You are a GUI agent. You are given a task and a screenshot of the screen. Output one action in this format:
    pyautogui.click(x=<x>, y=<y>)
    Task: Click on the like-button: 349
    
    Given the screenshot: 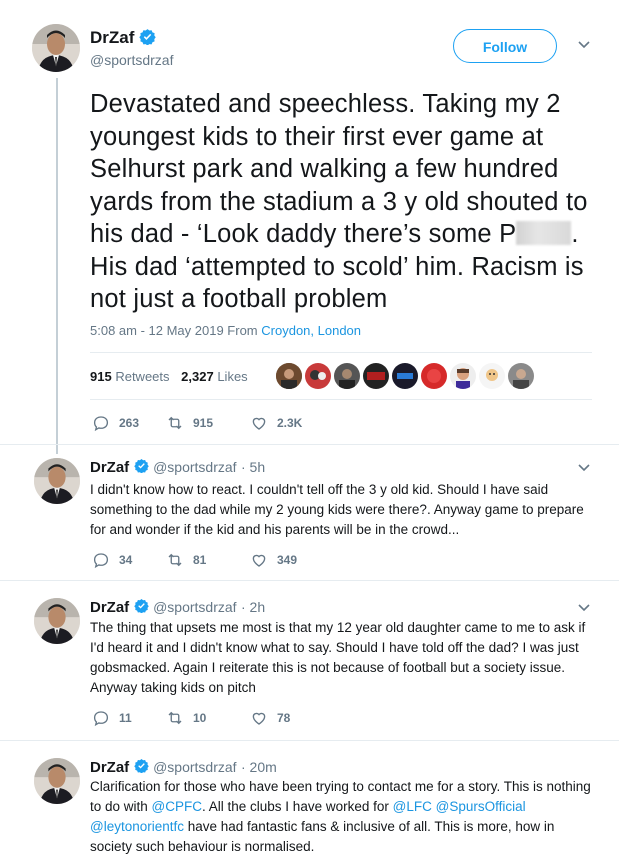 What is the action you would take?
    pyautogui.click(x=273, y=560)
    